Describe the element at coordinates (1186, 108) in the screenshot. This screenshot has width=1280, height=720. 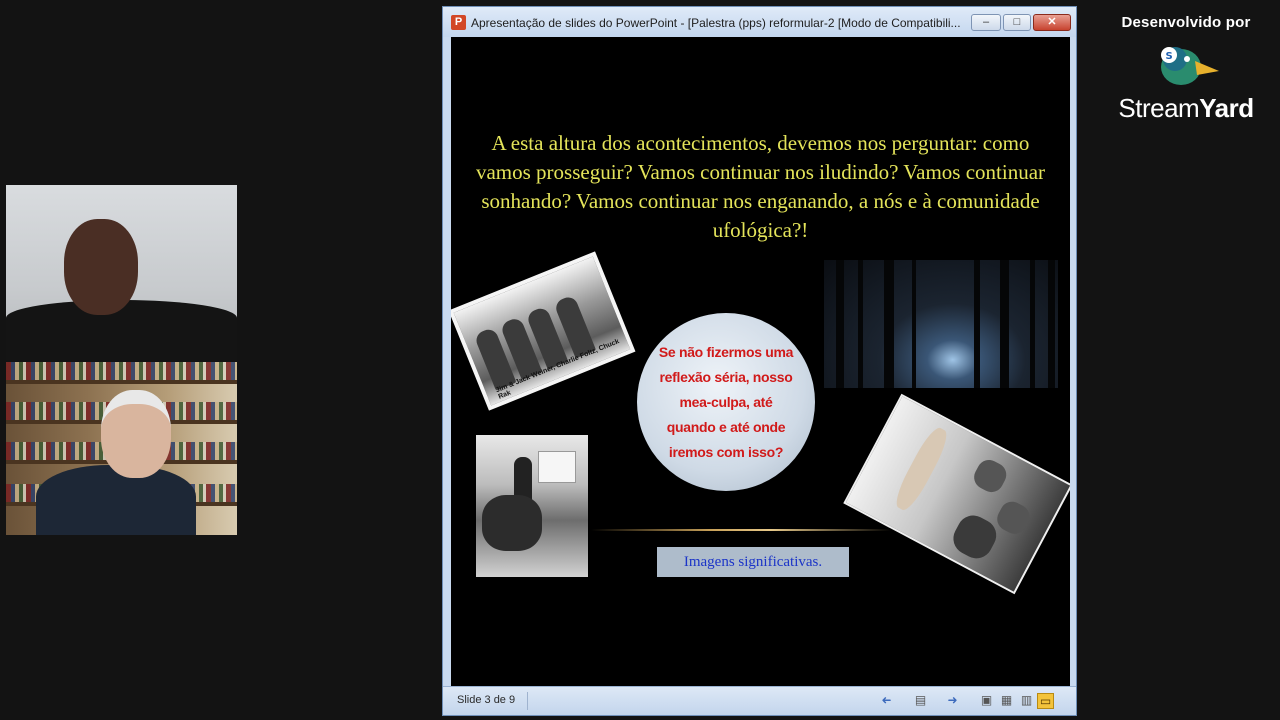
I see `streamyard-wordmark: StreamYard` at that location.